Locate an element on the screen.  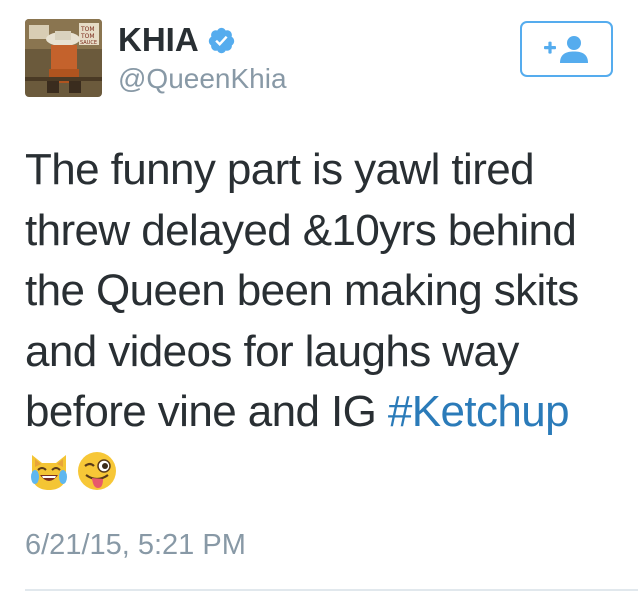
follow-button is located at coordinates (566, 49).